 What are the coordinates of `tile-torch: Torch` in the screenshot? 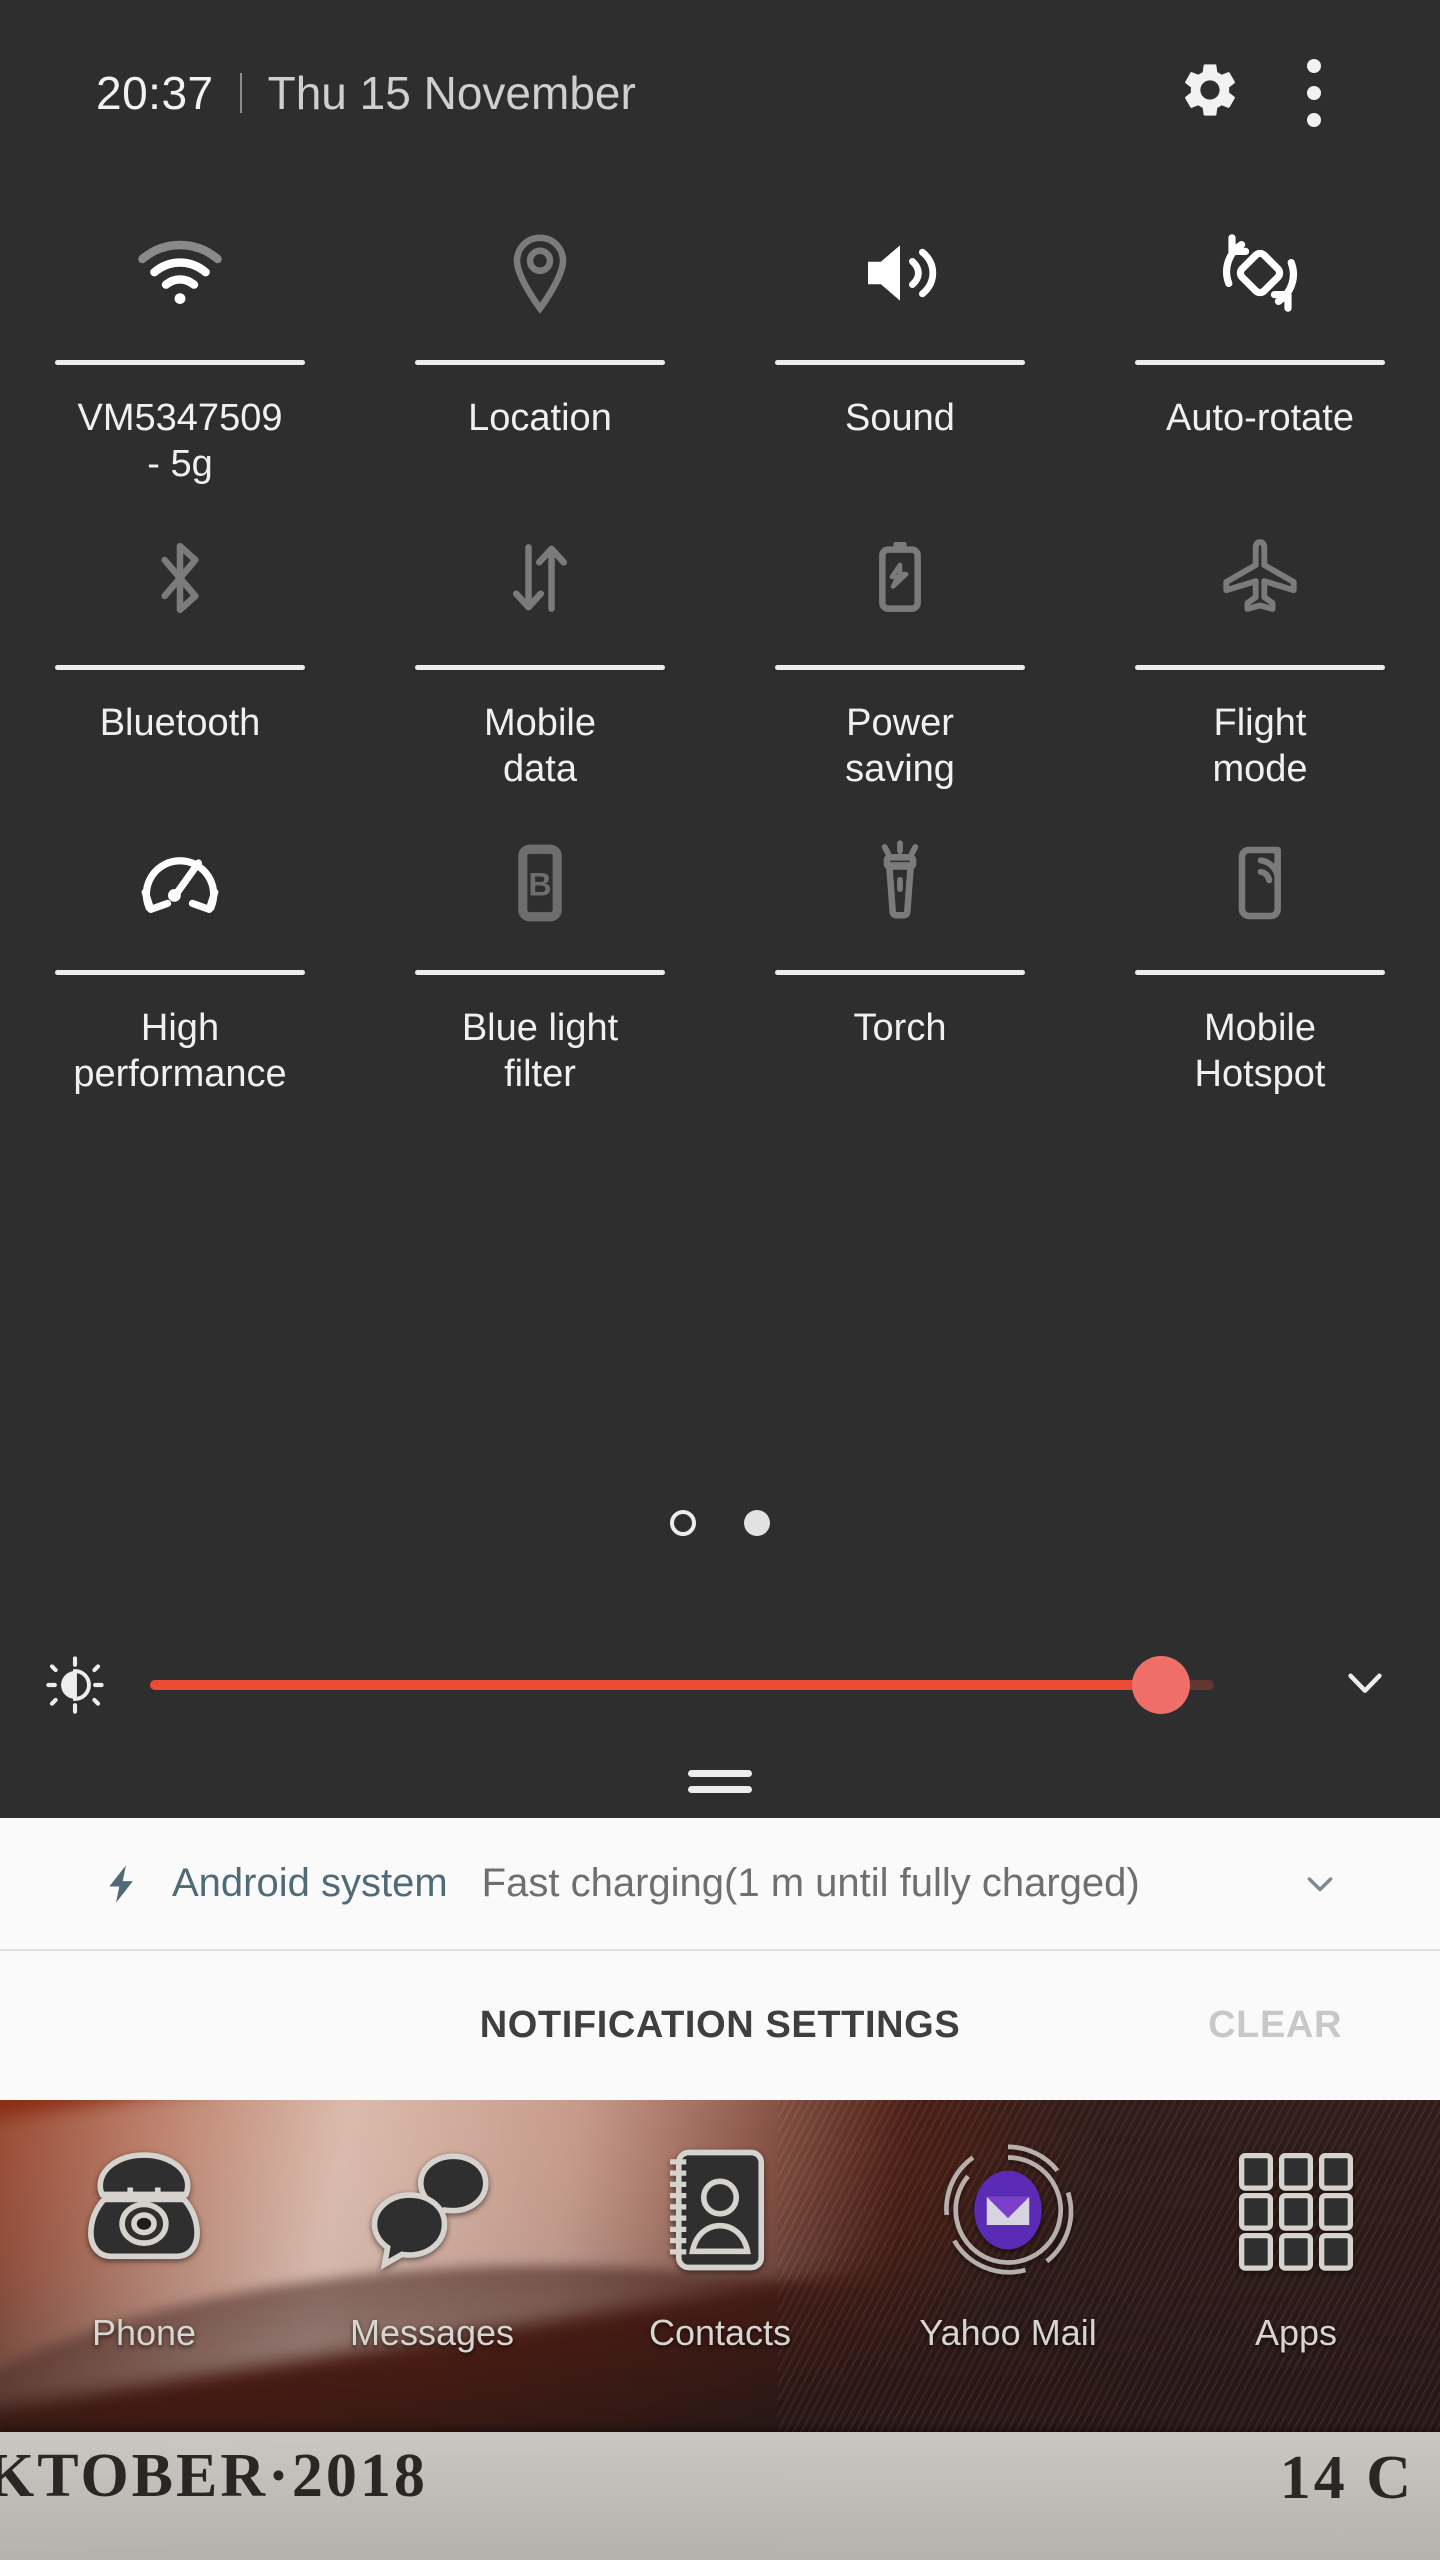 It's located at (900, 947).